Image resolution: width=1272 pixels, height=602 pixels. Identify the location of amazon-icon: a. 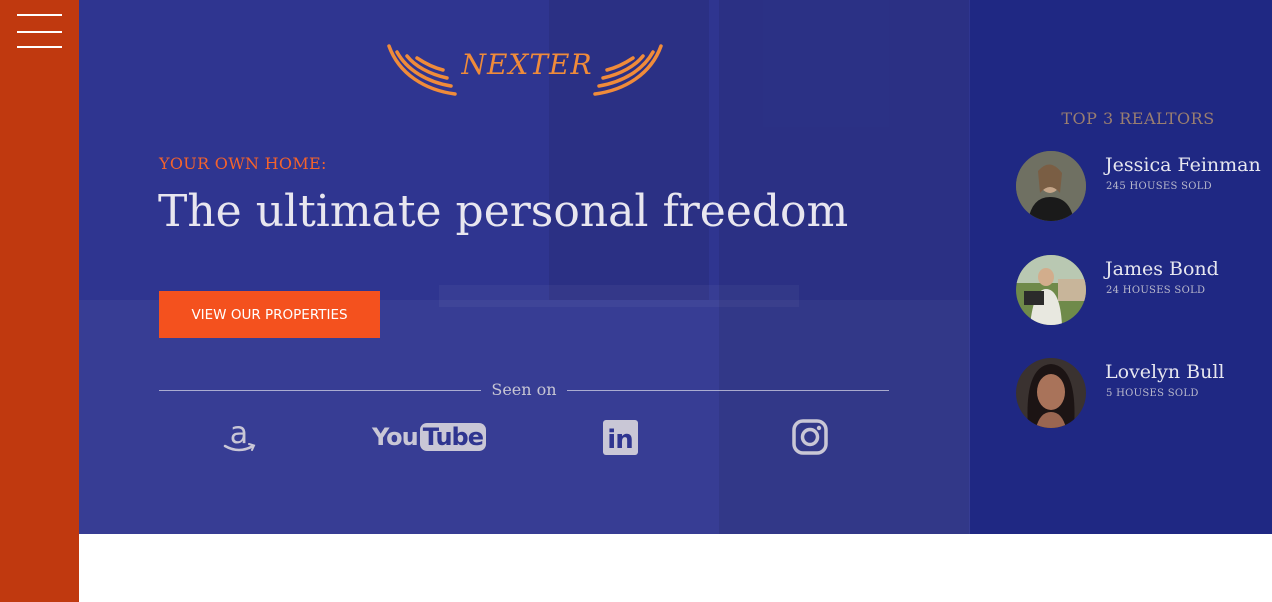
(239, 437).